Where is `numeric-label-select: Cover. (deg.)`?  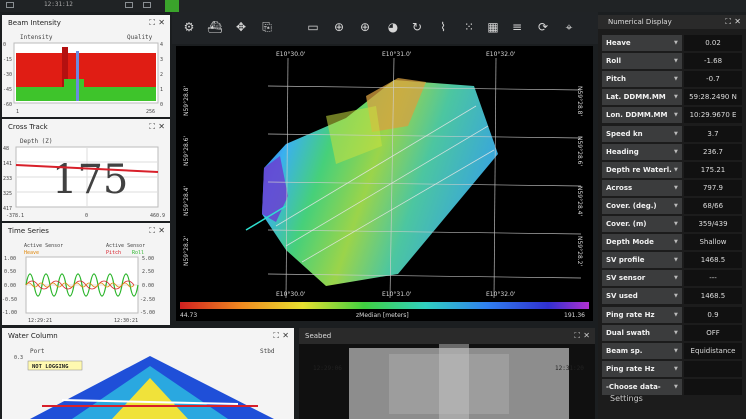
numeric-label-select: Cover. (deg.) is located at coordinates (642, 205).